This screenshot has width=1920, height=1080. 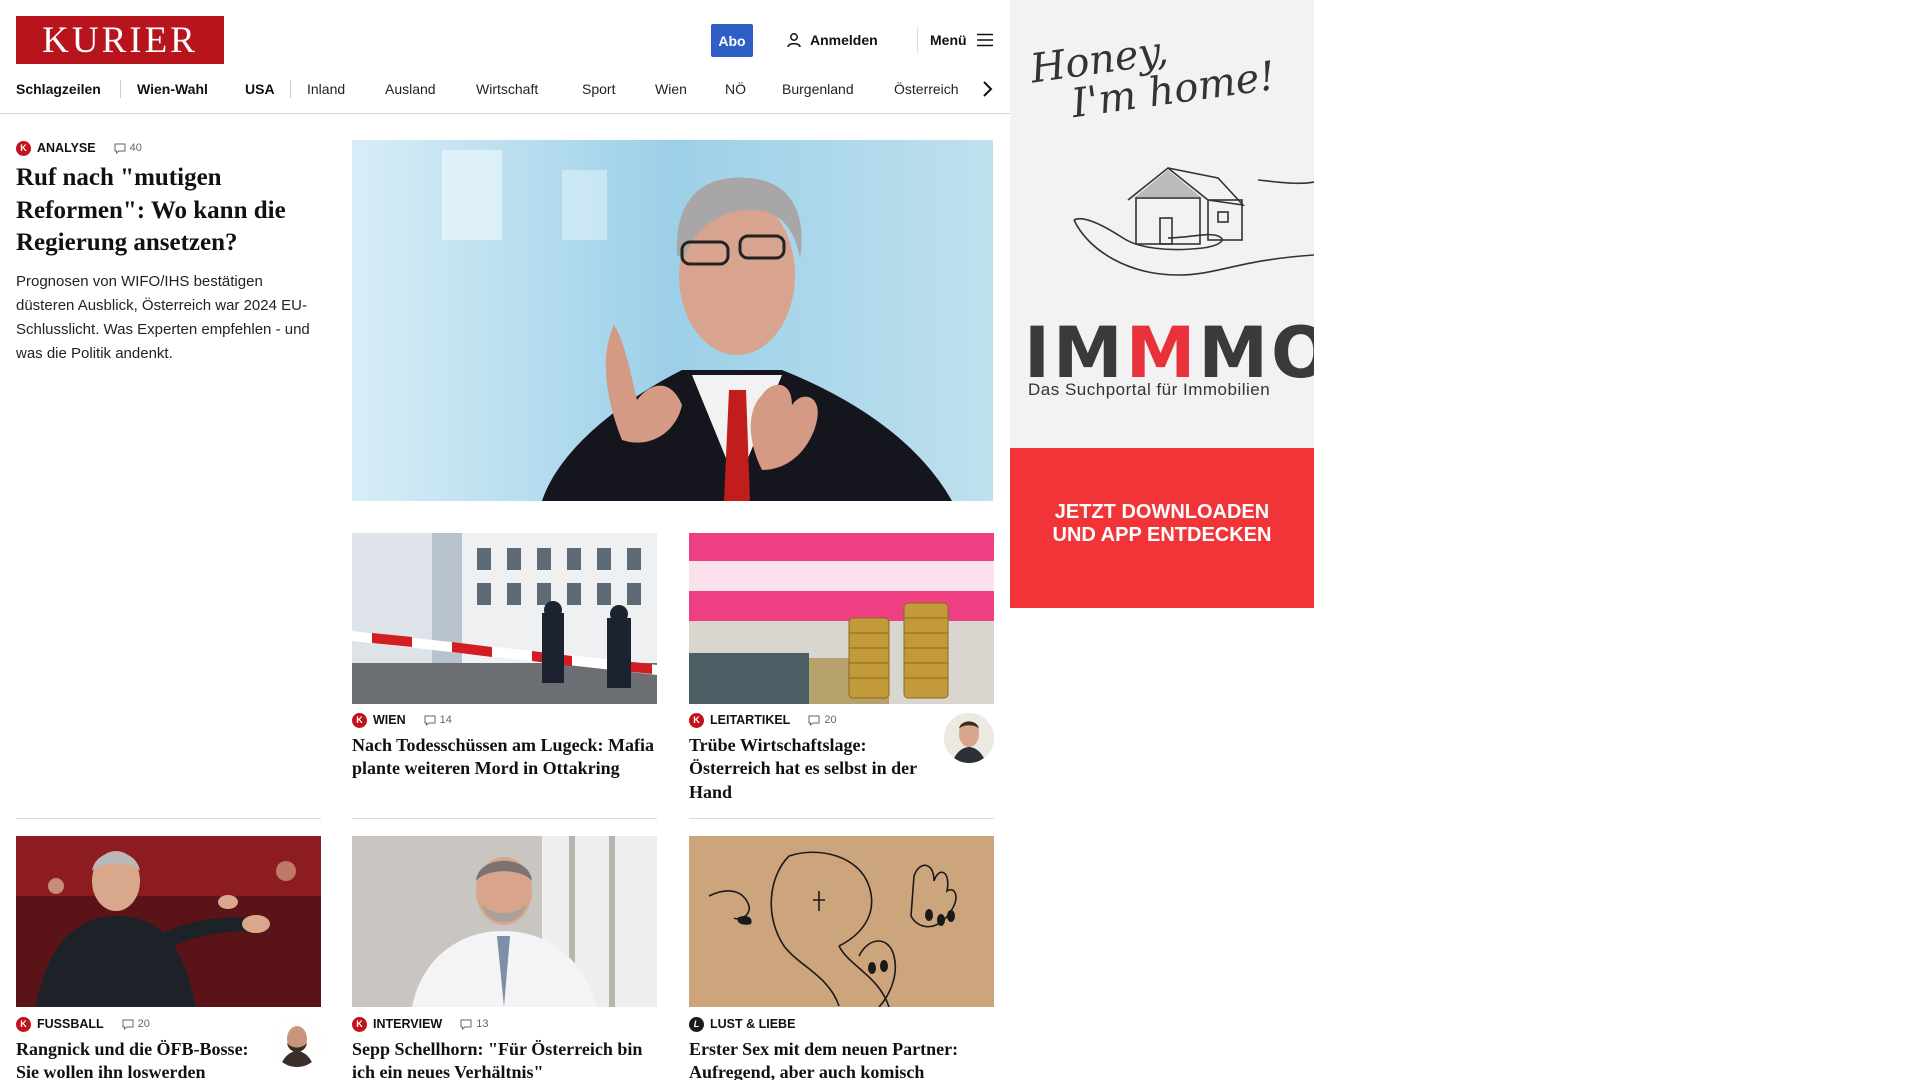 I want to click on kicker-label: ANALYSE, so click(x=66, y=148).